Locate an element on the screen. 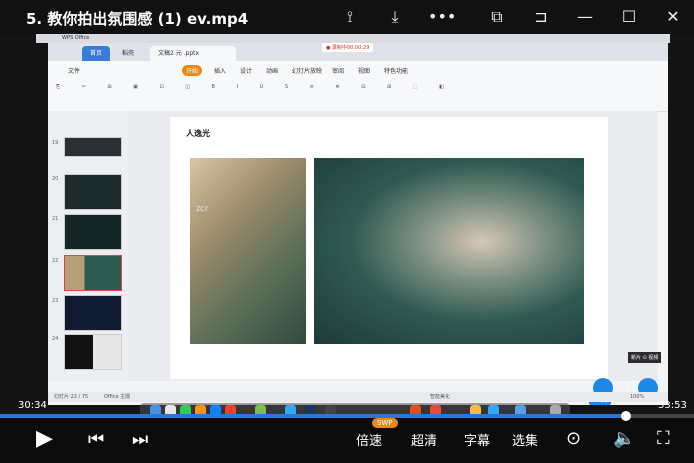 The image size is (694, 463). wps-app-name: WPS Office is located at coordinates (76, 38).